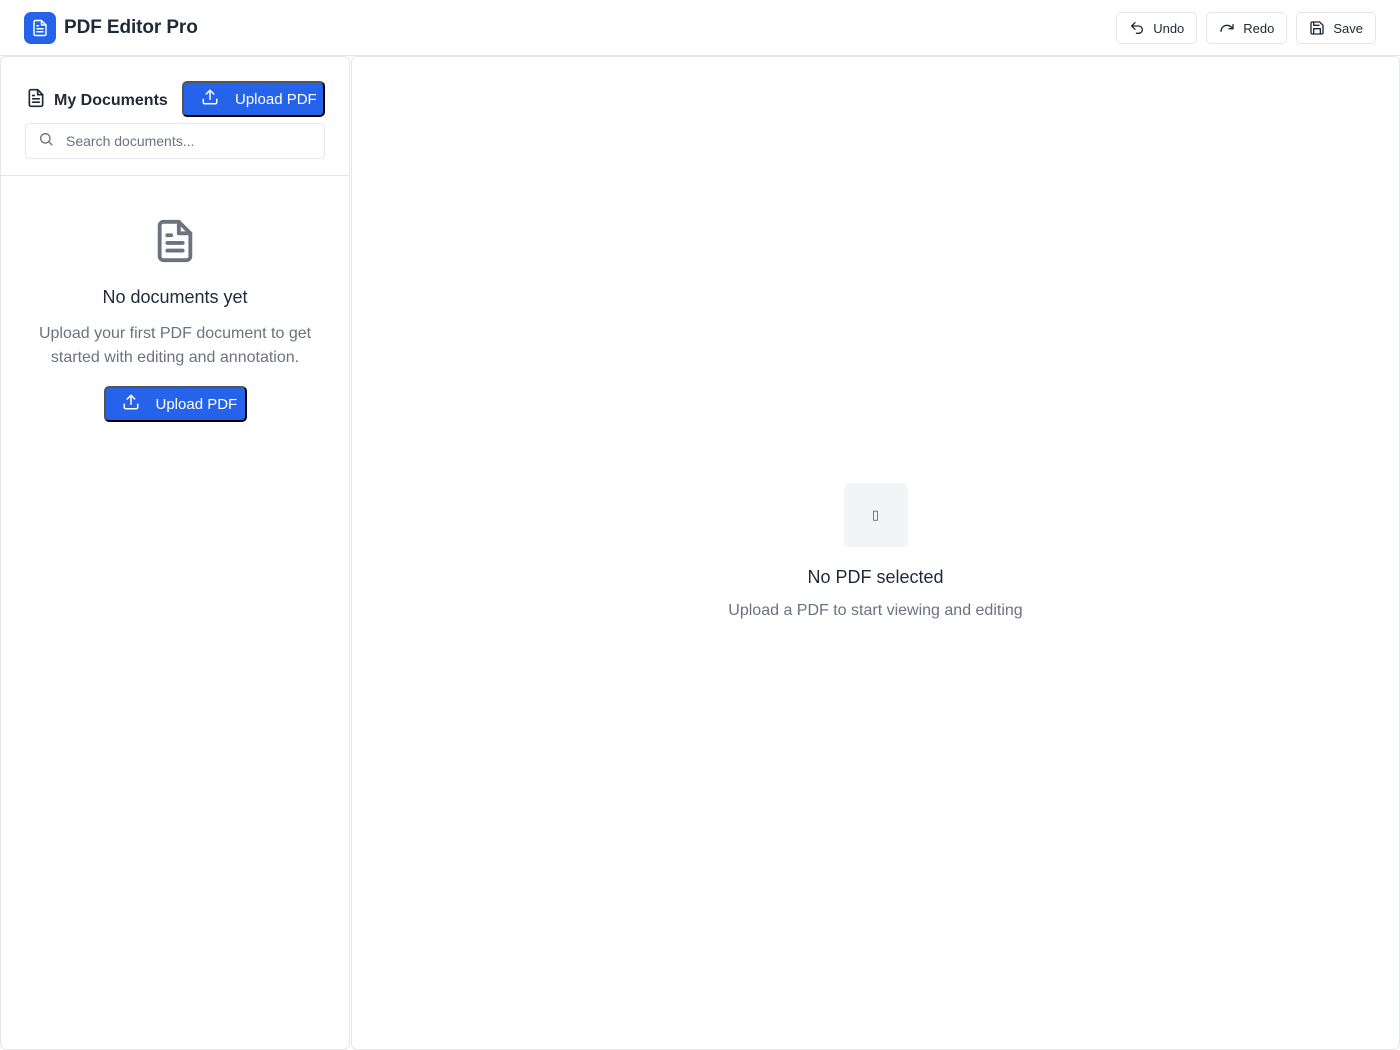 The image size is (1400, 1050). Describe the element at coordinates (175, 241) in the screenshot. I see `document-icon` at that location.